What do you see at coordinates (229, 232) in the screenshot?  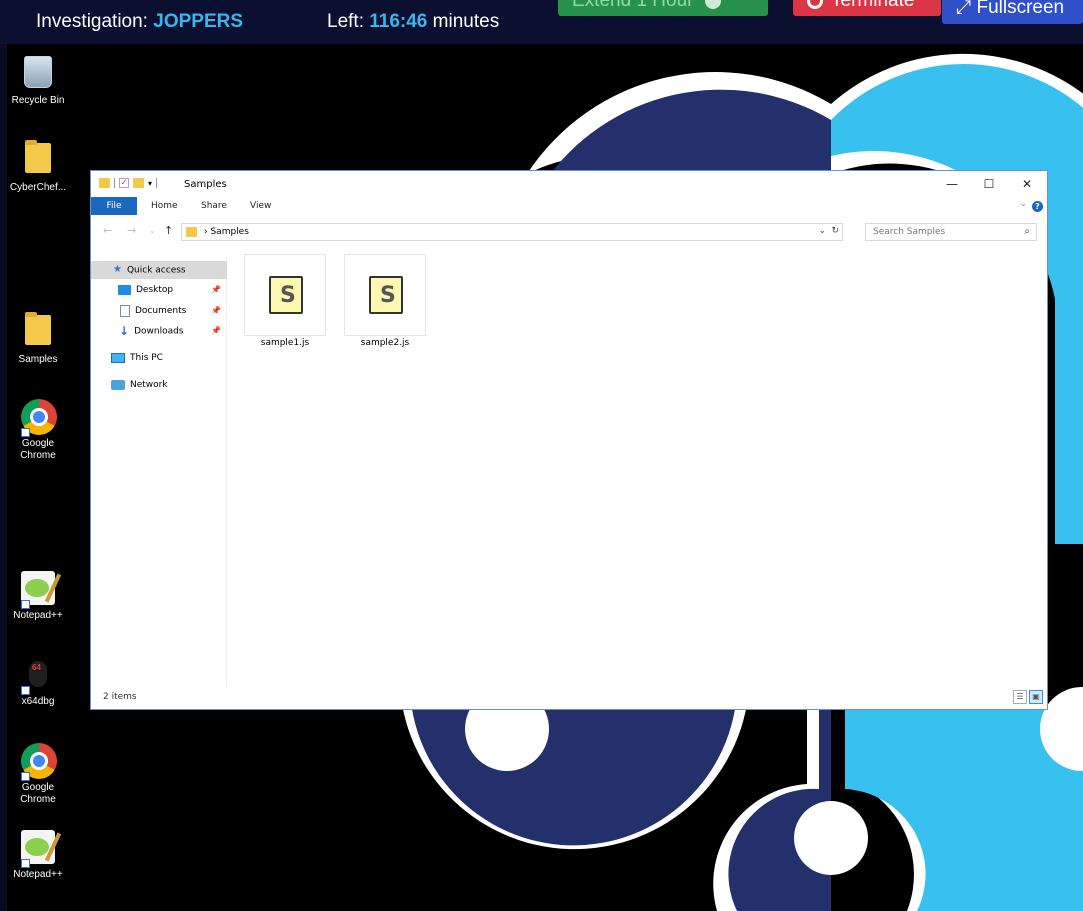 I see `breadcrumb-samples: Samples` at bounding box center [229, 232].